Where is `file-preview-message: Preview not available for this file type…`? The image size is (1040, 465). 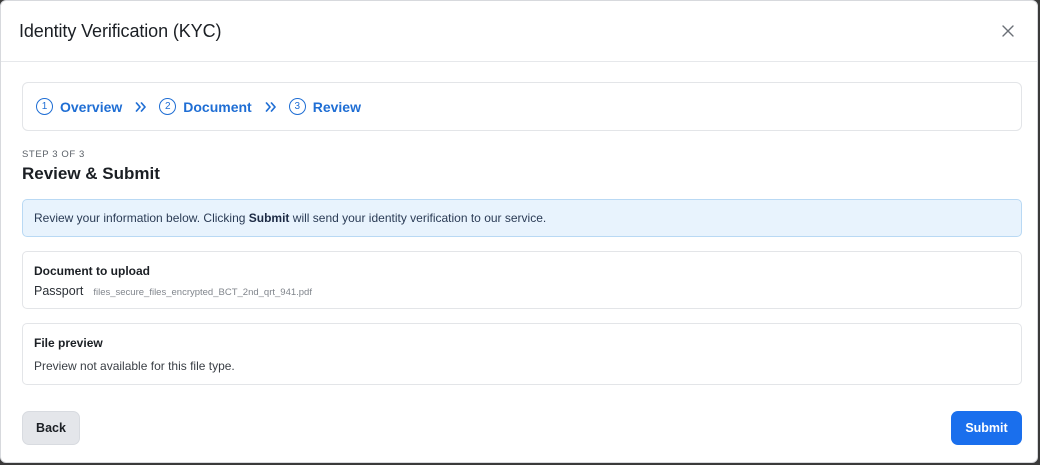
file-preview-message: Preview not available for this file type… is located at coordinates (134, 366).